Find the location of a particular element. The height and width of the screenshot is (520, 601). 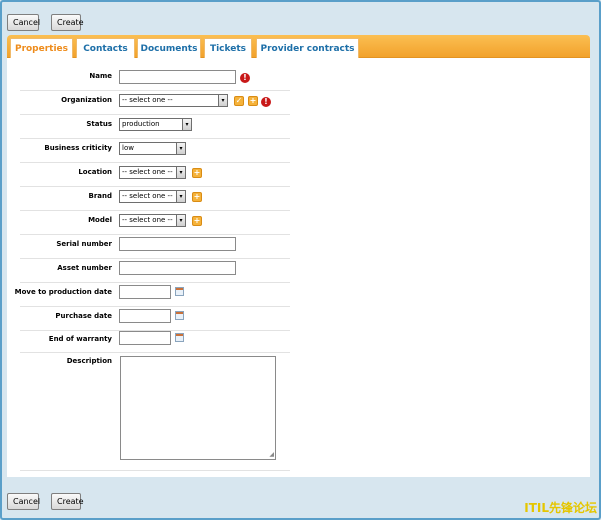

resize-grip-icon: ◢ is located at coordinates (271, 454).